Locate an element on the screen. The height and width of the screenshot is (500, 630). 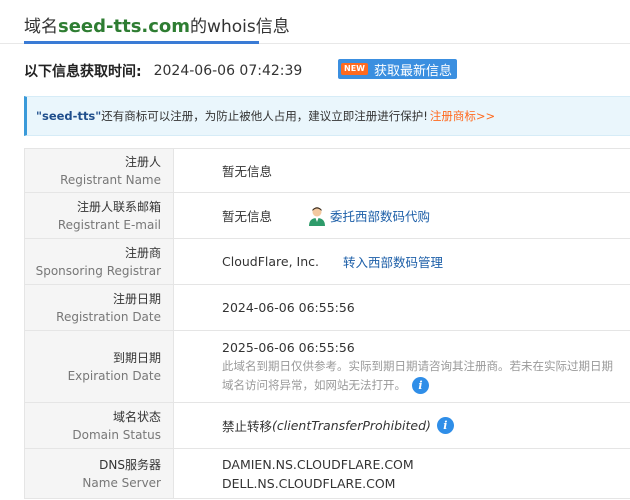
label-zh: 注册日期 is located at coordinates (136, 298).